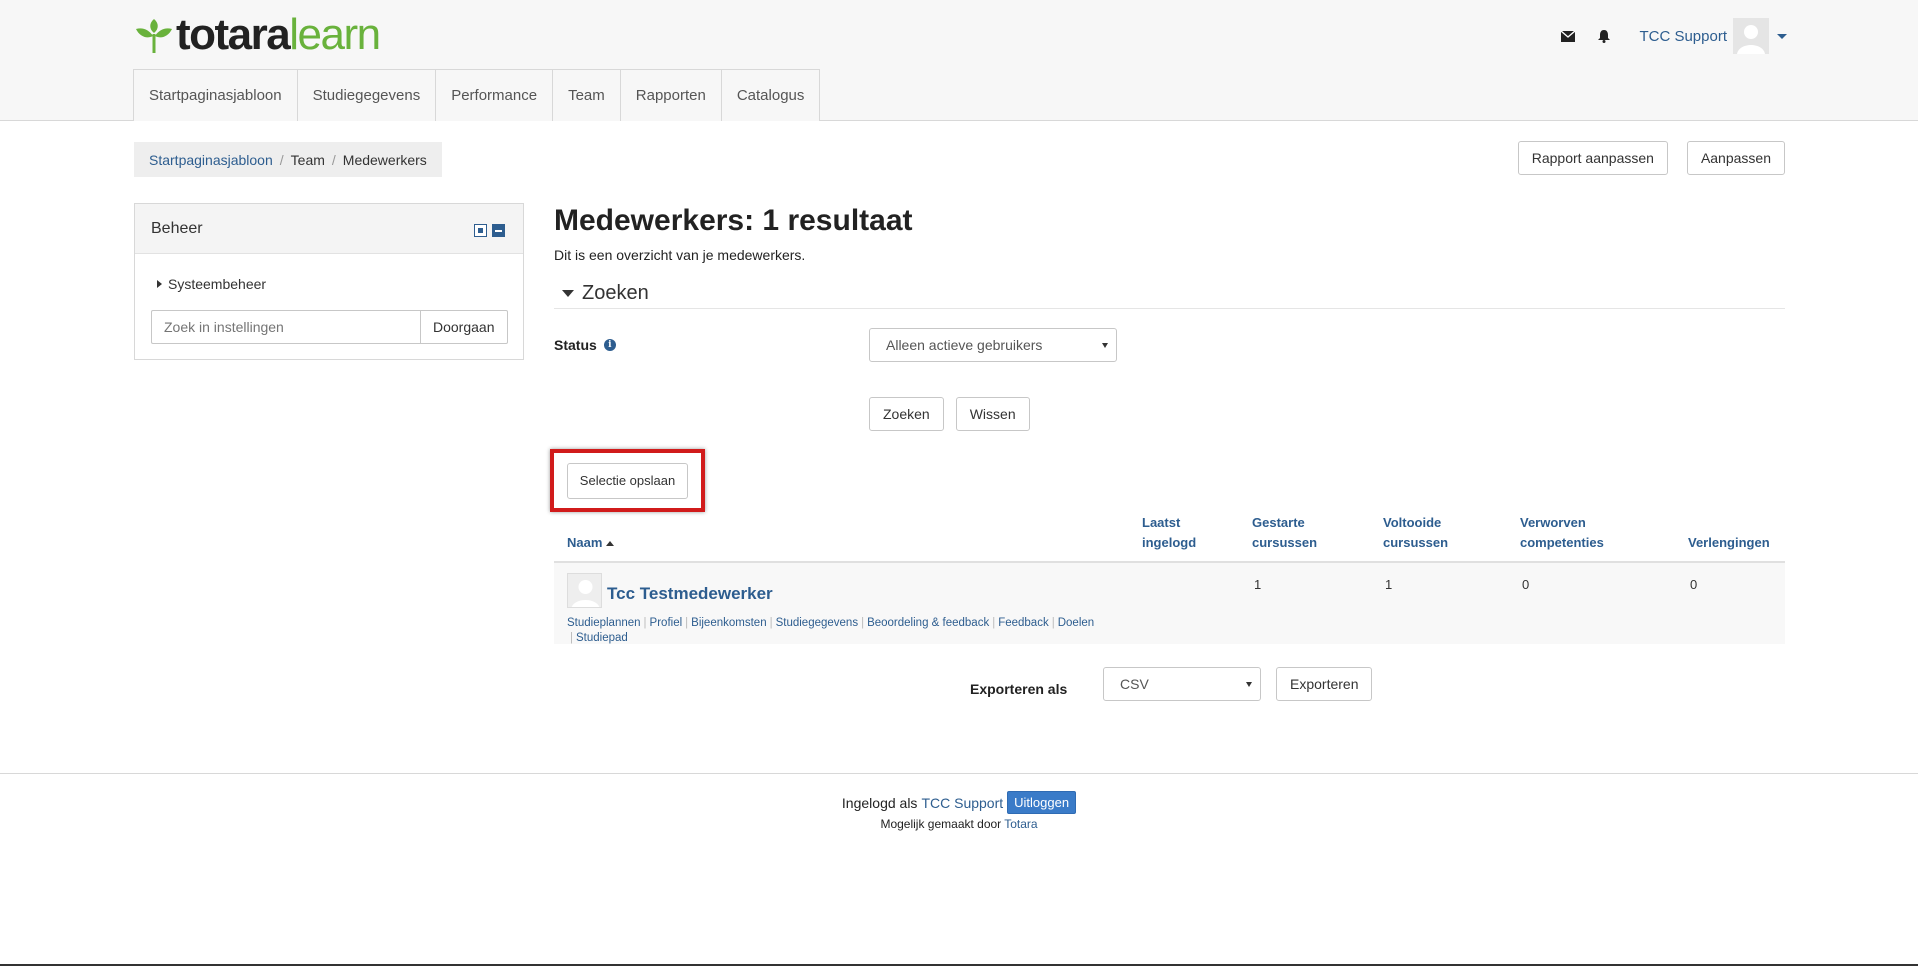  What do you see at coordinates (1683, 36) in the screenshot?
I see `user-menu-name: TCC Support` at bounding box center [1683, 36].